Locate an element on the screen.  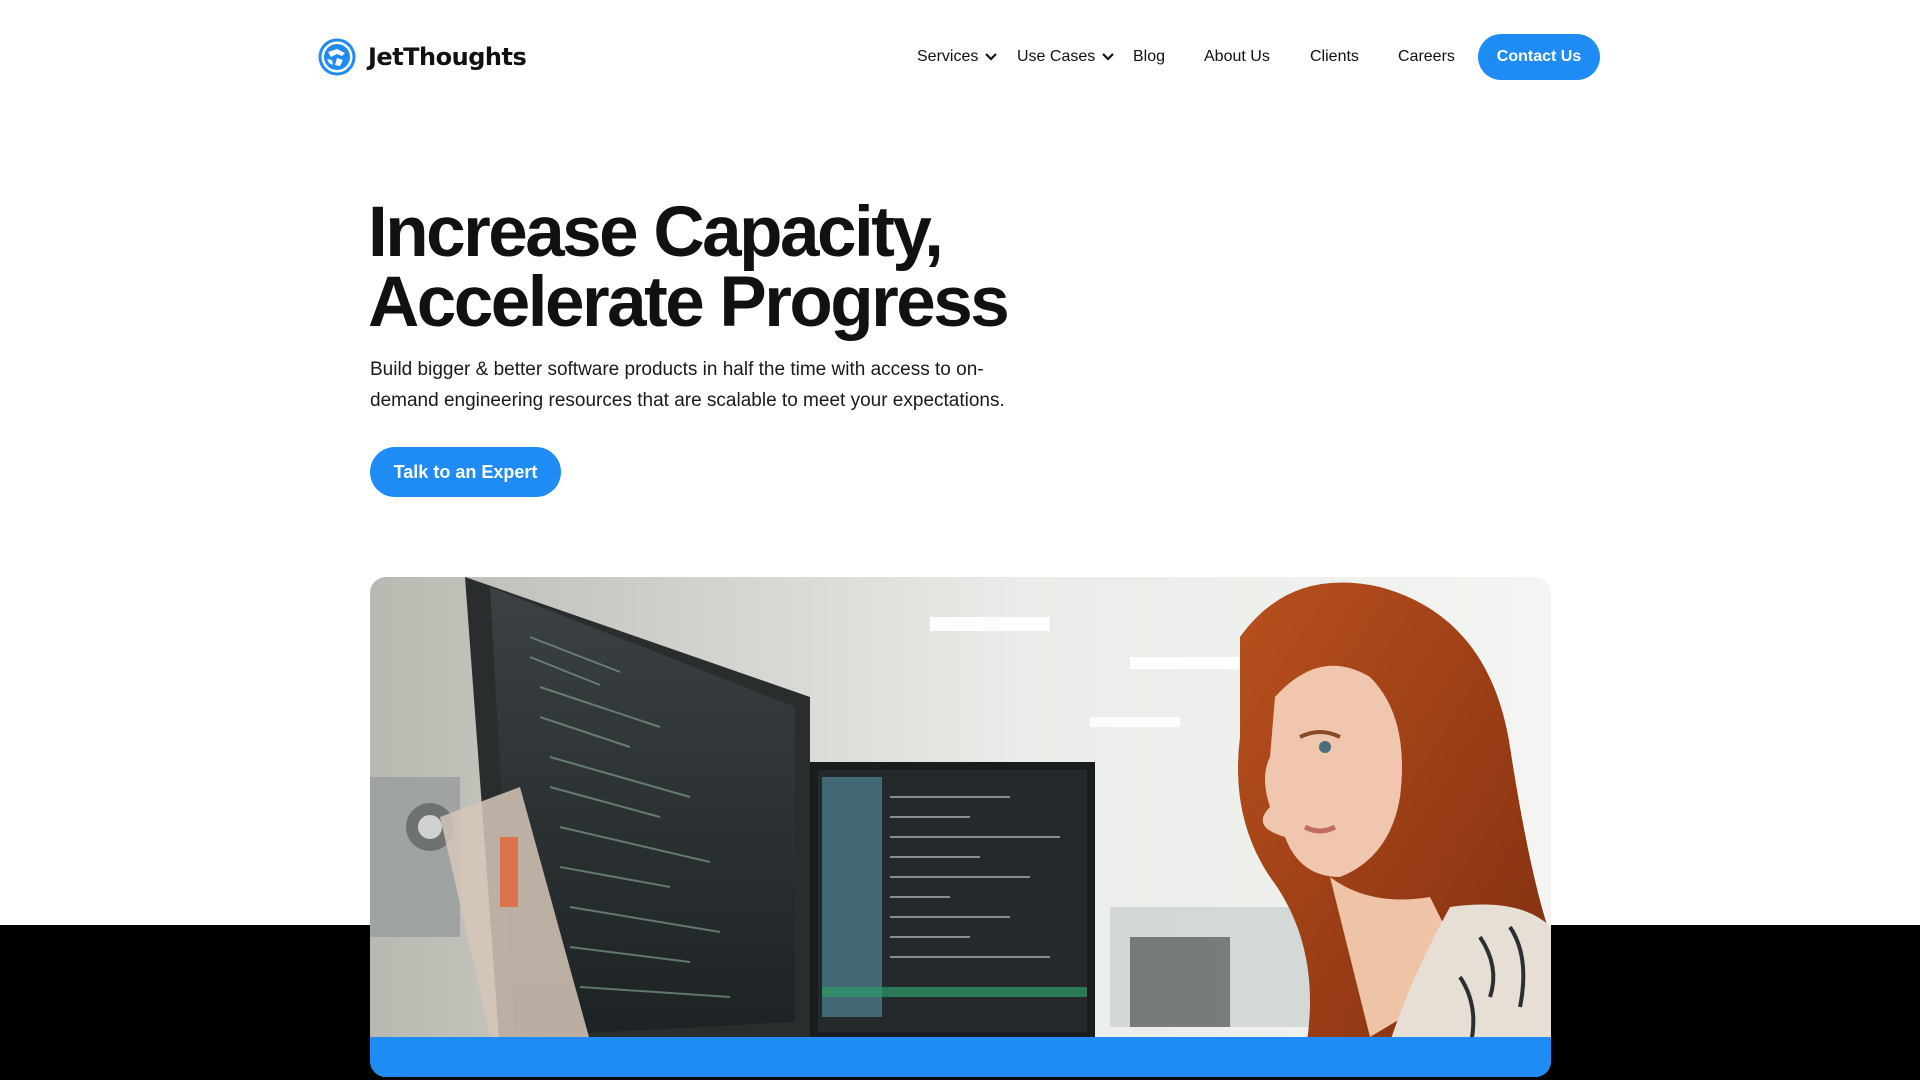
contact-us-button: Contact Us is located at coordinates (1539, 57).